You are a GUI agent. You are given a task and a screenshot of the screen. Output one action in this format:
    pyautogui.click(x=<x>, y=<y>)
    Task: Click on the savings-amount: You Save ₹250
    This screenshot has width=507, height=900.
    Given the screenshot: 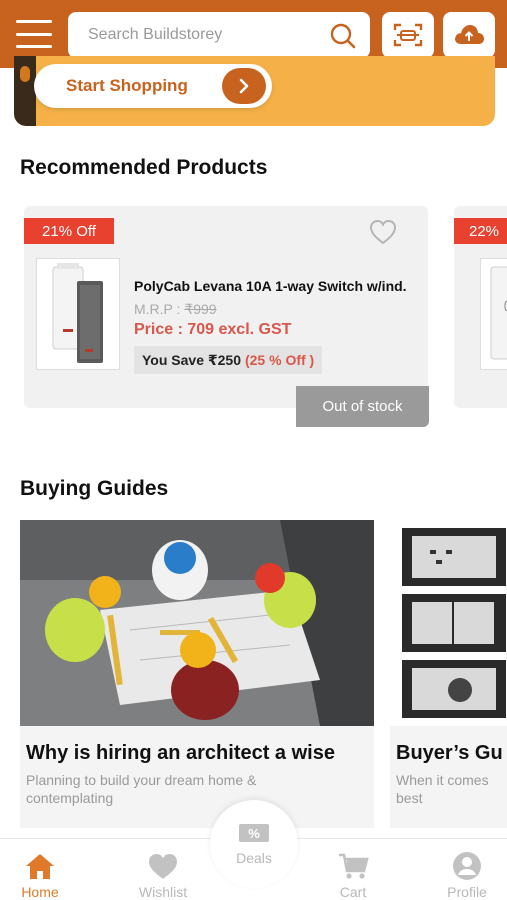 What is the action you would take?
    pyautogui.click(x=191, y=359)
    